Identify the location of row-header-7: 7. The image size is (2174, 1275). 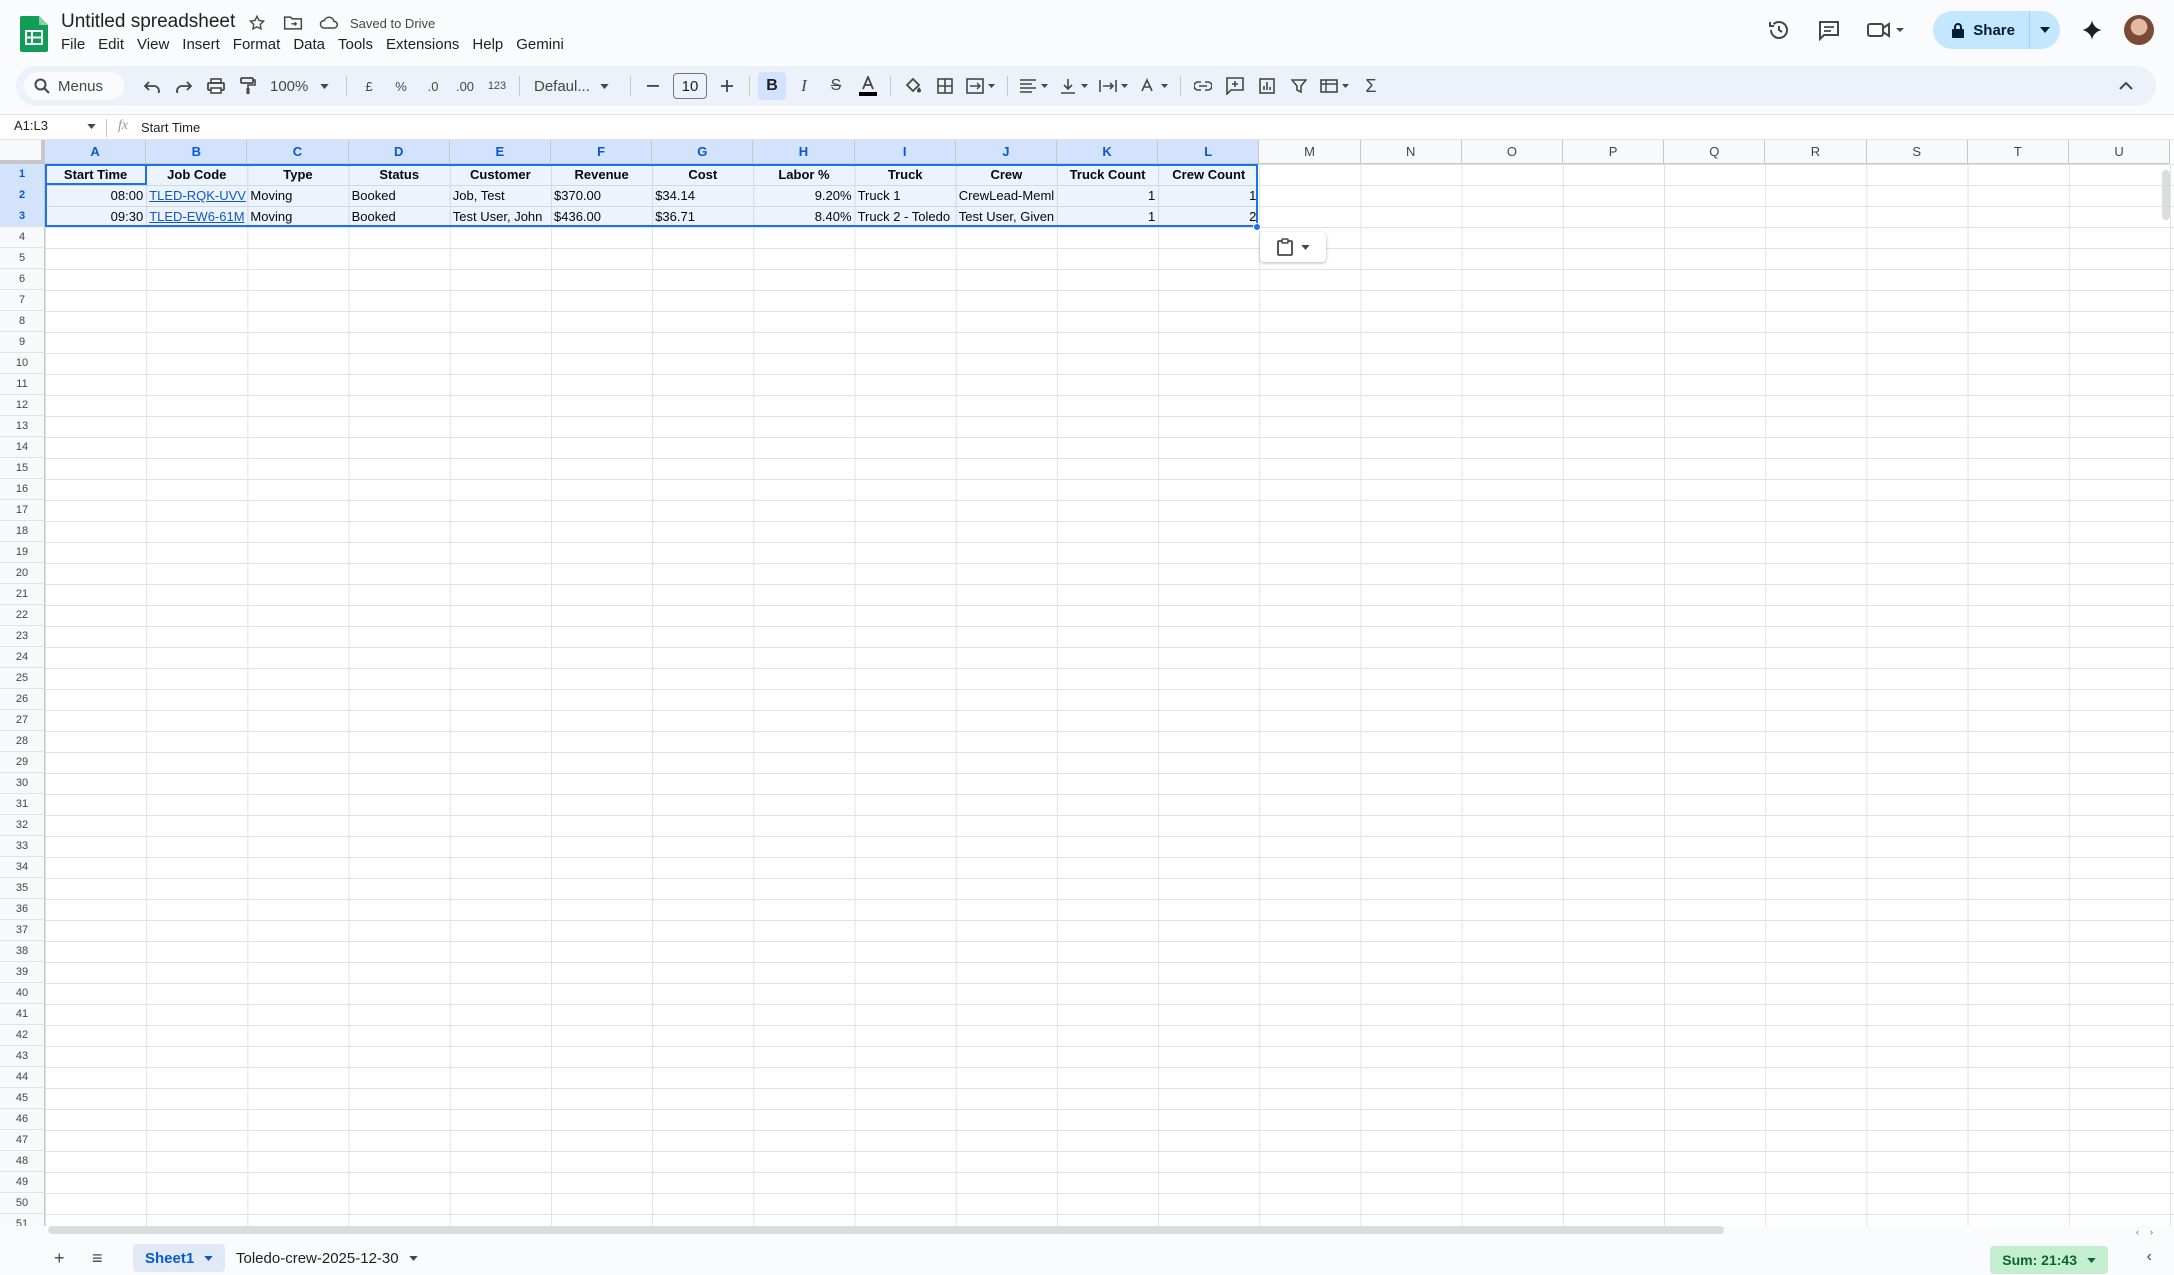
(22, 300).